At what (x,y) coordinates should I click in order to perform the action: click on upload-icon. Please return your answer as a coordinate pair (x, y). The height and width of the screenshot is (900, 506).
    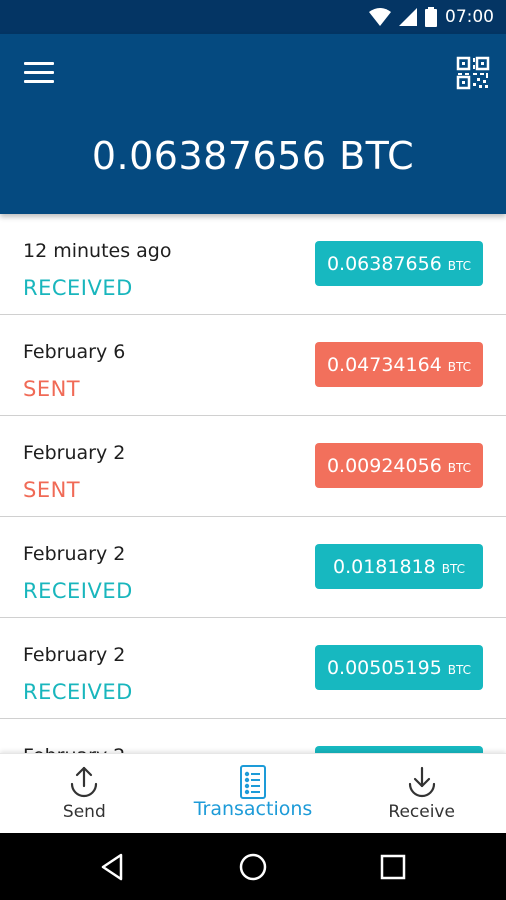
    Looking at the image, I should click on (84, 784).